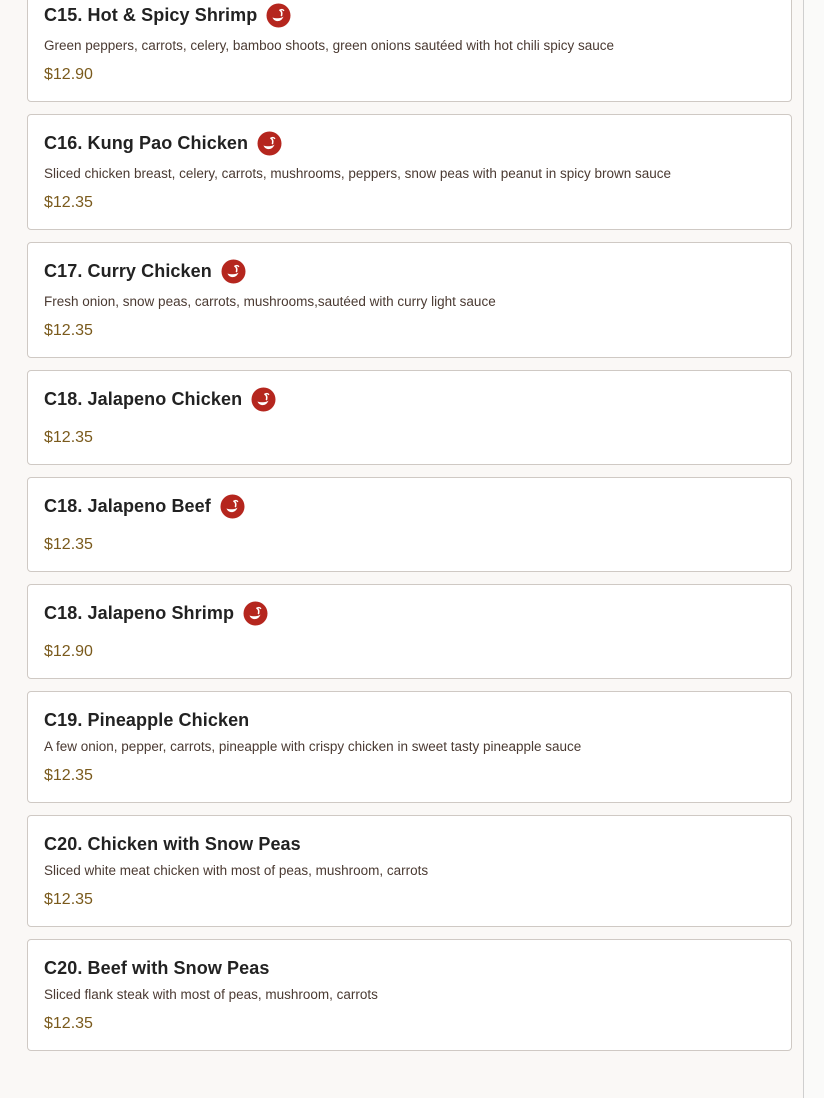  Describe the element at coordinates (409, 506) in the screenshot. I see `menu-item-title-row: C18. Jalapeno Beef` at that location.